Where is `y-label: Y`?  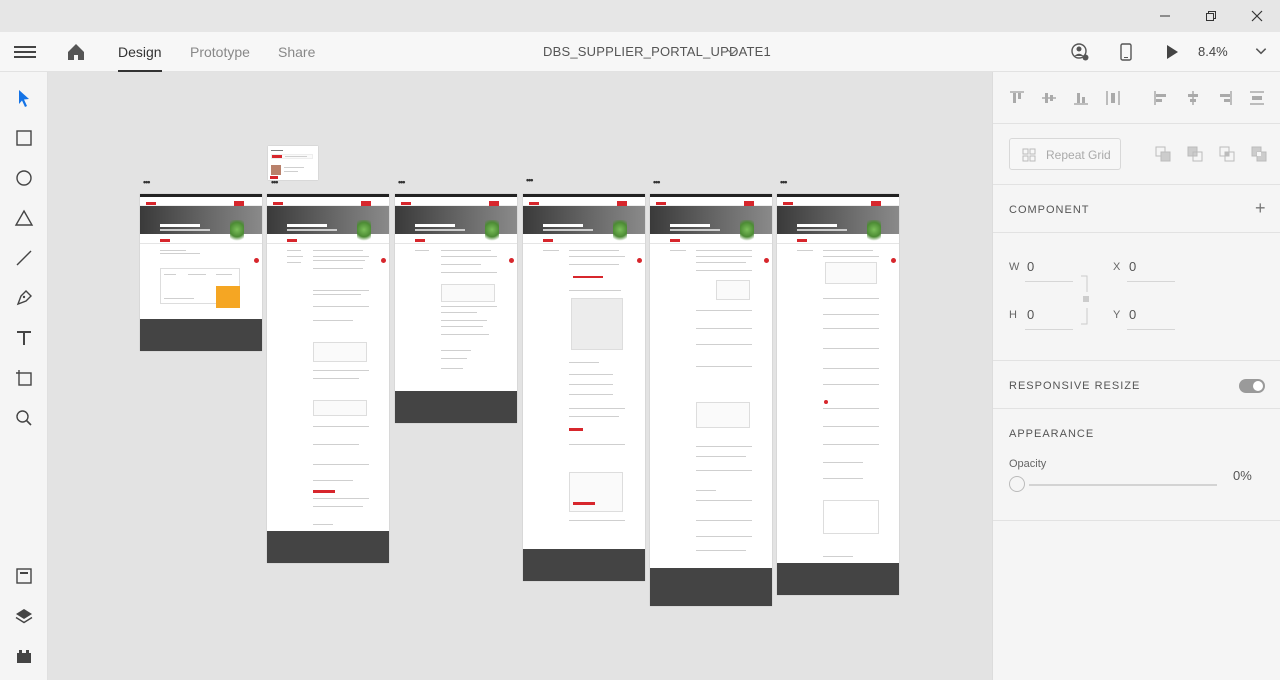
y-label: Y is located at coordinates (1117, 315).